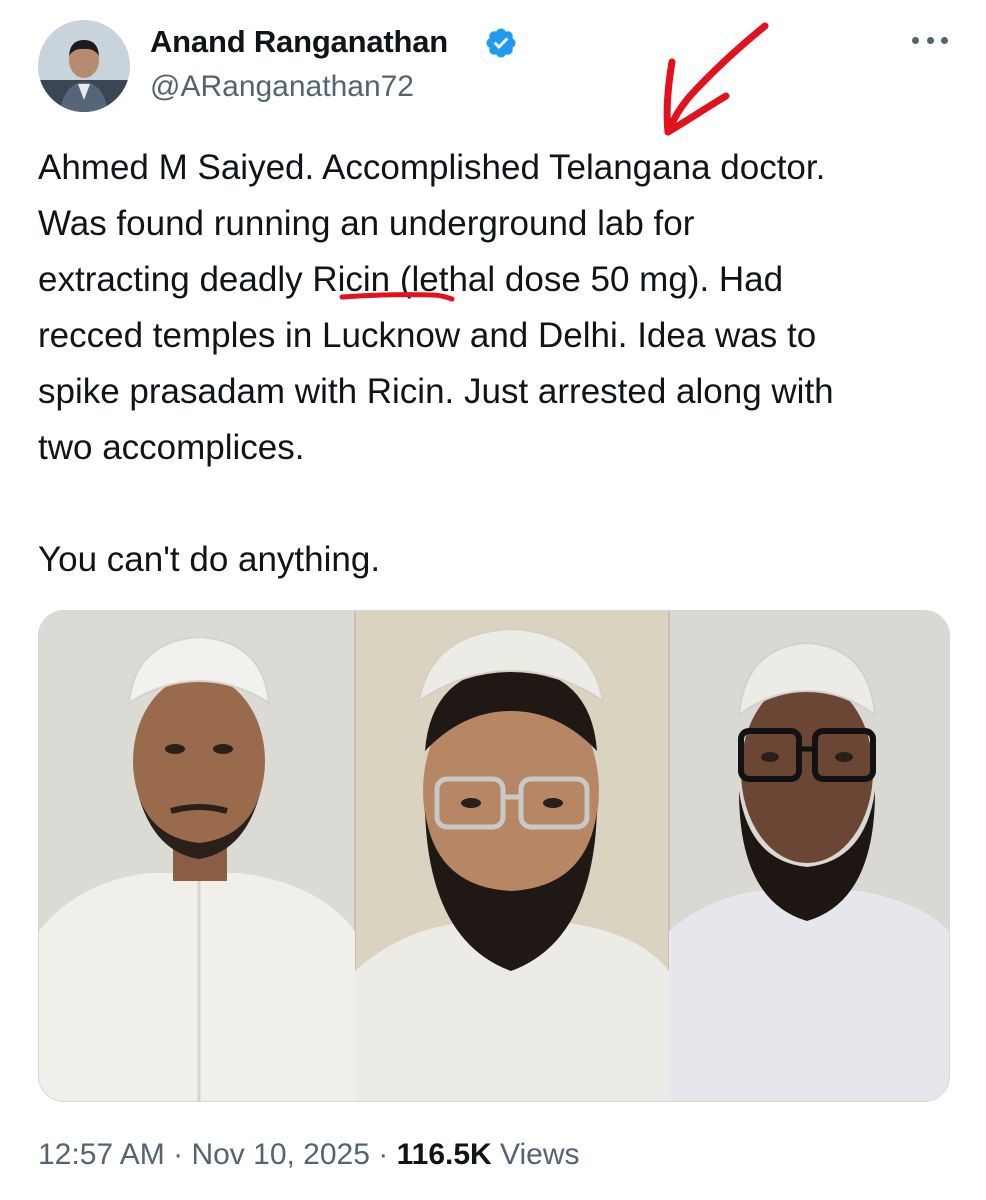  Describe the element at coordinates (299, 42) in the screenshot. I see `author-name: Anand Ranganathan` at that location.